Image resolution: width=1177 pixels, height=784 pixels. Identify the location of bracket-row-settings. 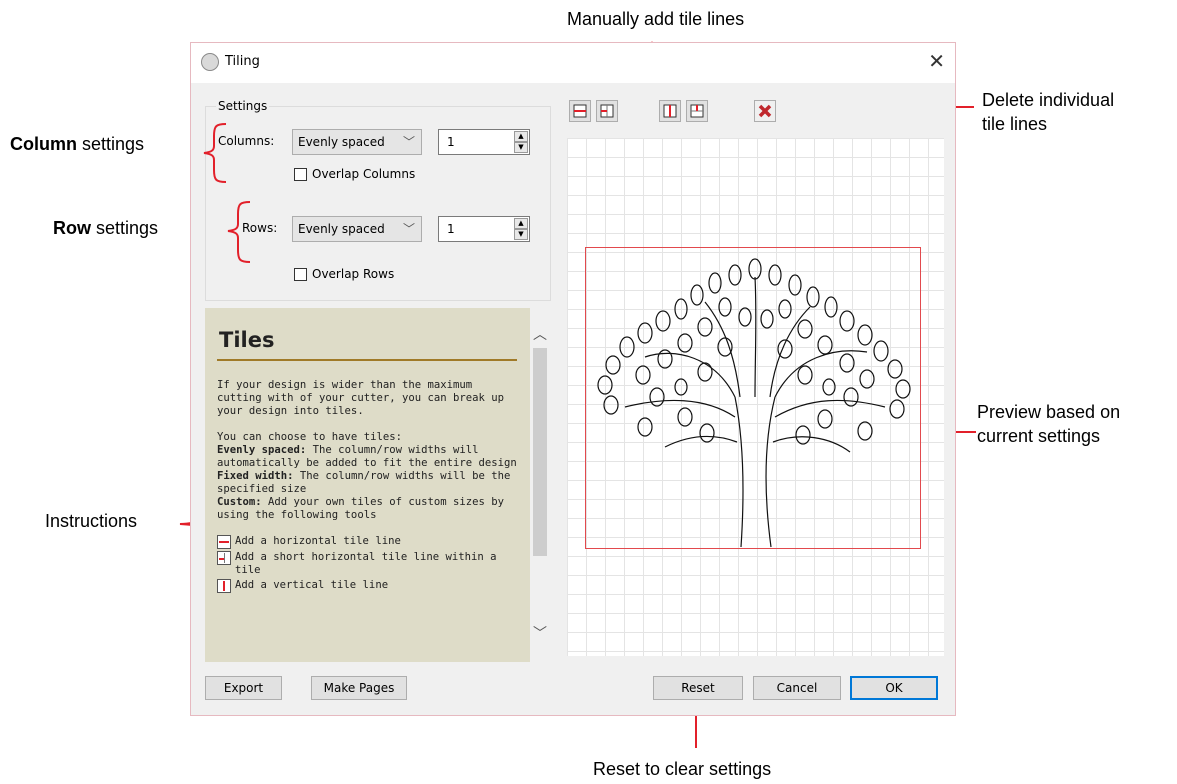
(239, 232).